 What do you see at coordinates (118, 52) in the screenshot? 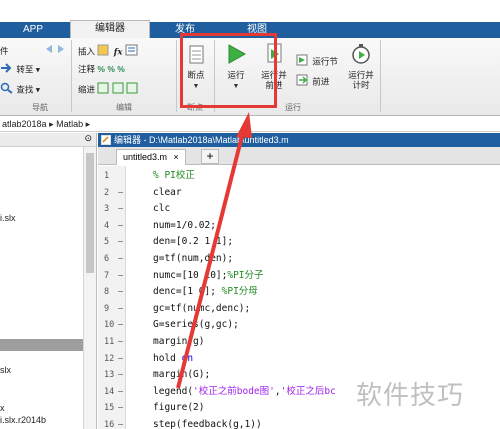
I see `fx-icon: fx` at bounding box center [118, 52].